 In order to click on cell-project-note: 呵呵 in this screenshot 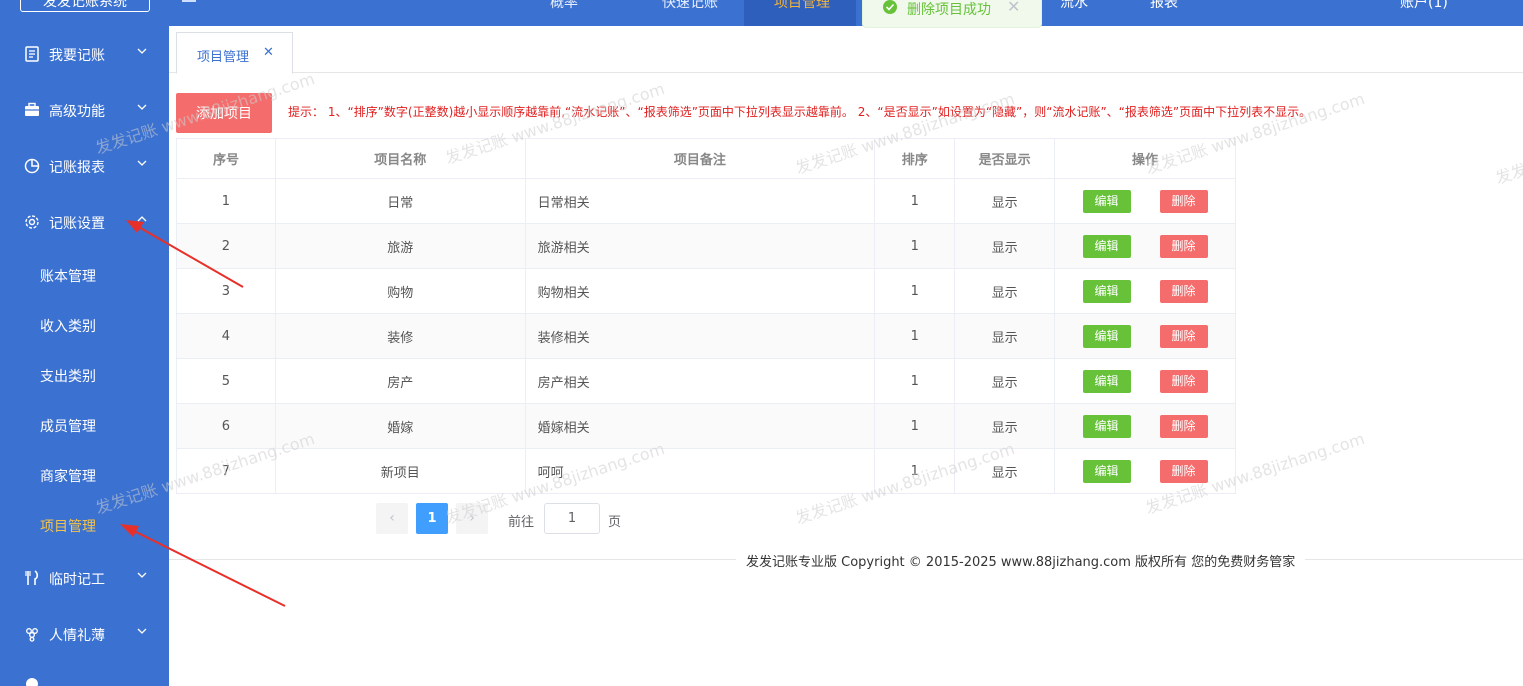, I will do `click(700, 471)`.